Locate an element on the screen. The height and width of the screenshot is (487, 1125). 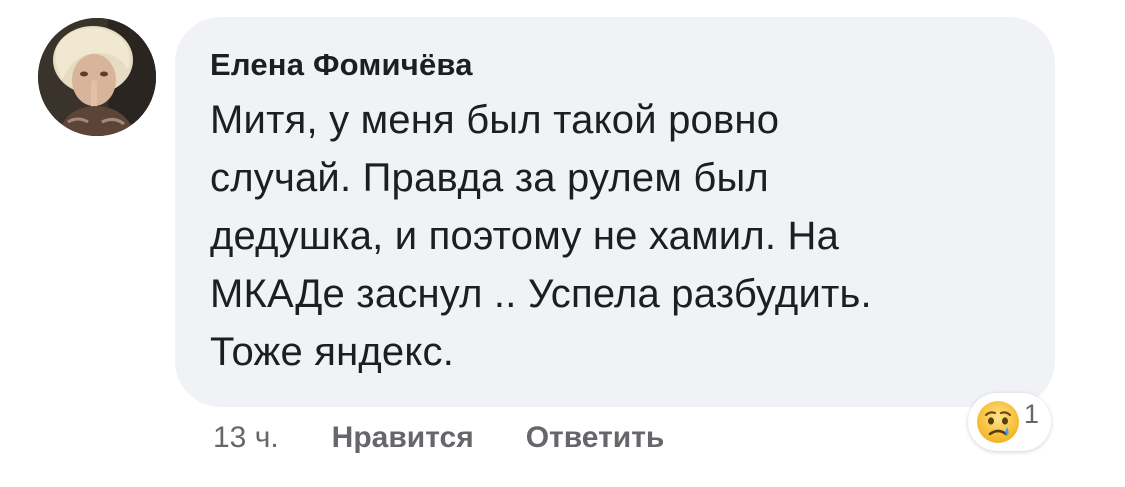
sad-crying-face-icon is located at coordinates (998, 422).